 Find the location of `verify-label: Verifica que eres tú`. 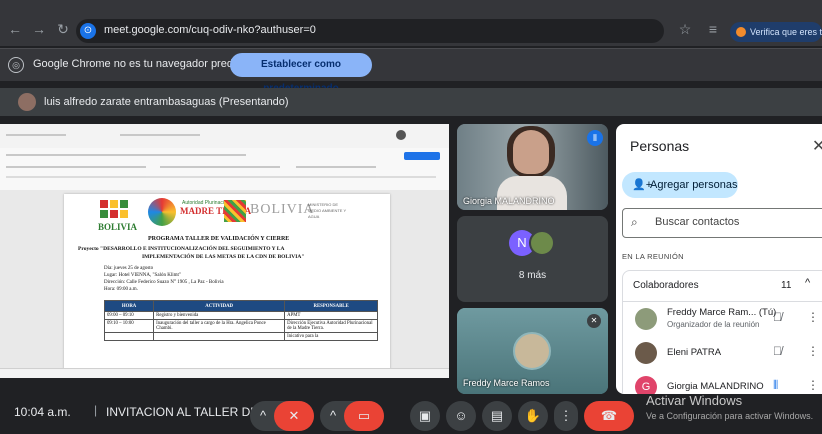

verify-label: Verifica que eres tú is located at coordinates (786, 32).